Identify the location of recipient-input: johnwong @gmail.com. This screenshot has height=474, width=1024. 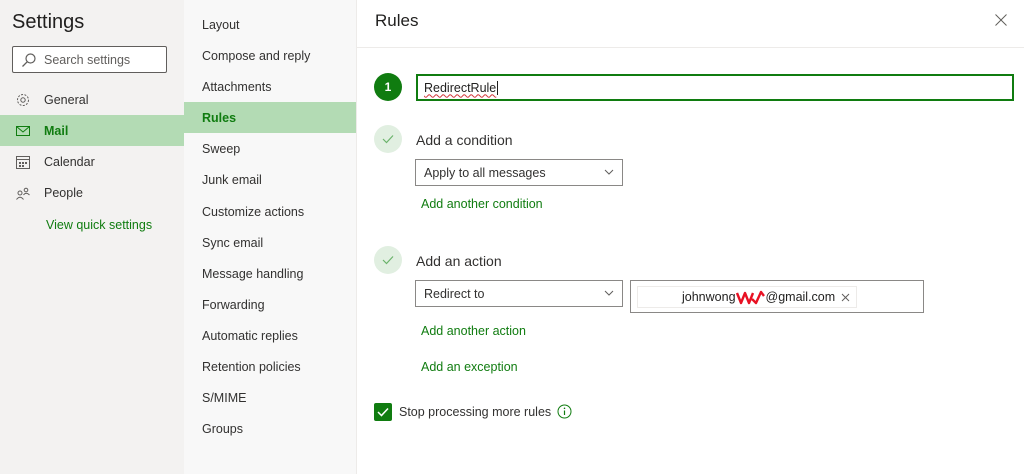
(777, 296).